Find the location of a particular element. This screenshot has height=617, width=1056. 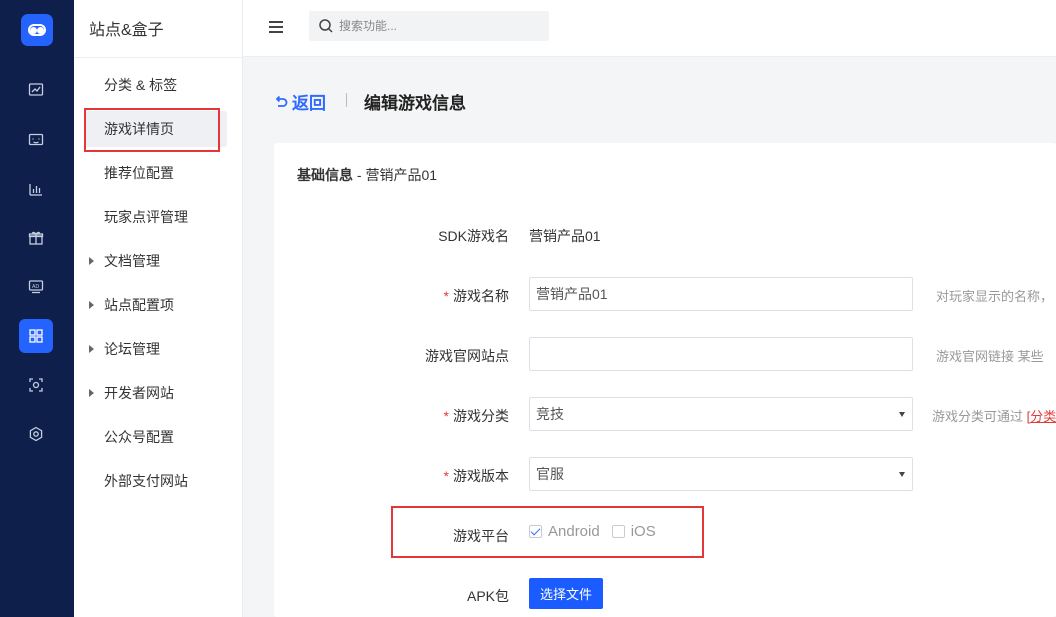

sidebar-item-recommend-slots: 推荐位配置 is located at coordinates (159, 173).